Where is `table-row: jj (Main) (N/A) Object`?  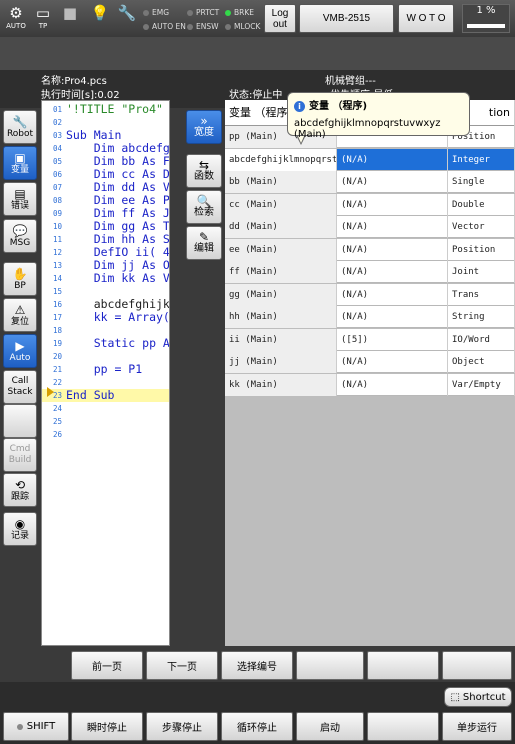 table-row: jj (Main) (N/A) Object is located at coordinates (370, 362).